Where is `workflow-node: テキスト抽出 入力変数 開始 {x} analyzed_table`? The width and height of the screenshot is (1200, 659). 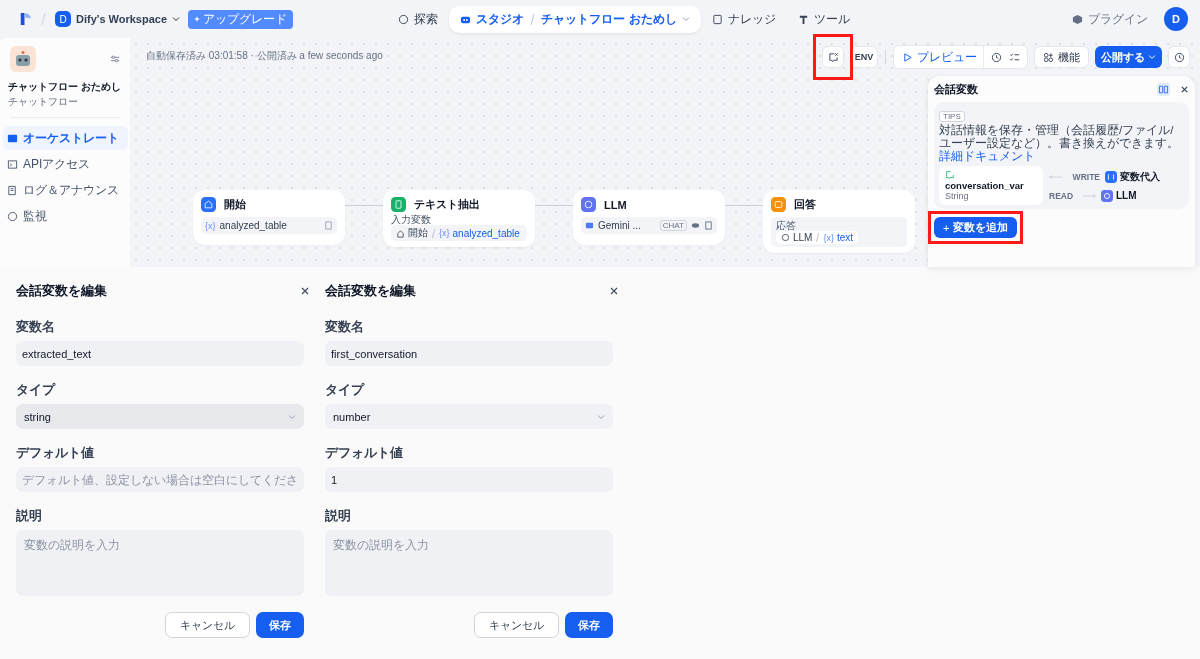 workflow-node: テキスト抽出 入力変数 開始 {x} analyzed_table is located at coordinates (459, 218).